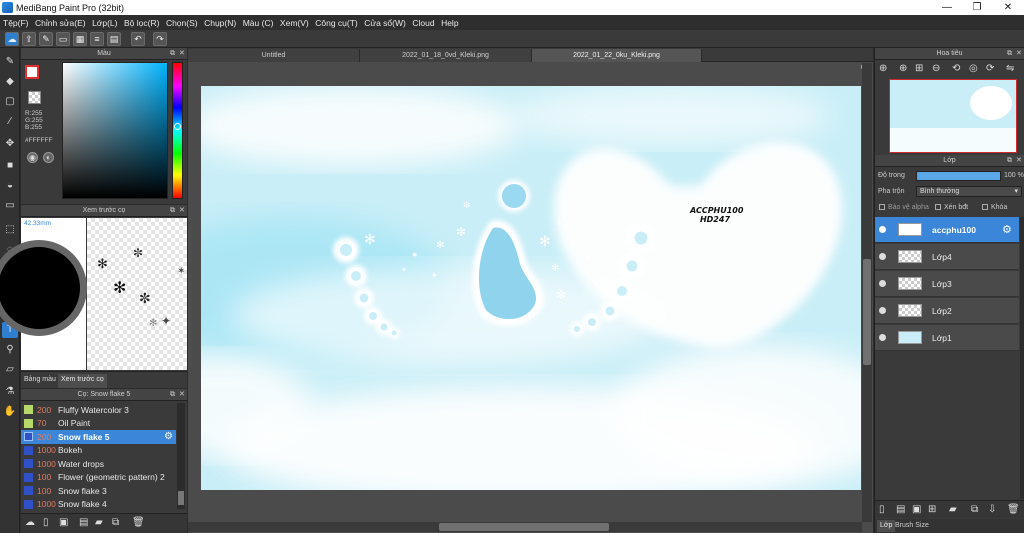 The width and height of the screenshot is (1024, 533). What do you see at coordinates (912, 525) in the screenshot?
I see `tab-brush-size: Brush Size` at bounding box center [912, 525].